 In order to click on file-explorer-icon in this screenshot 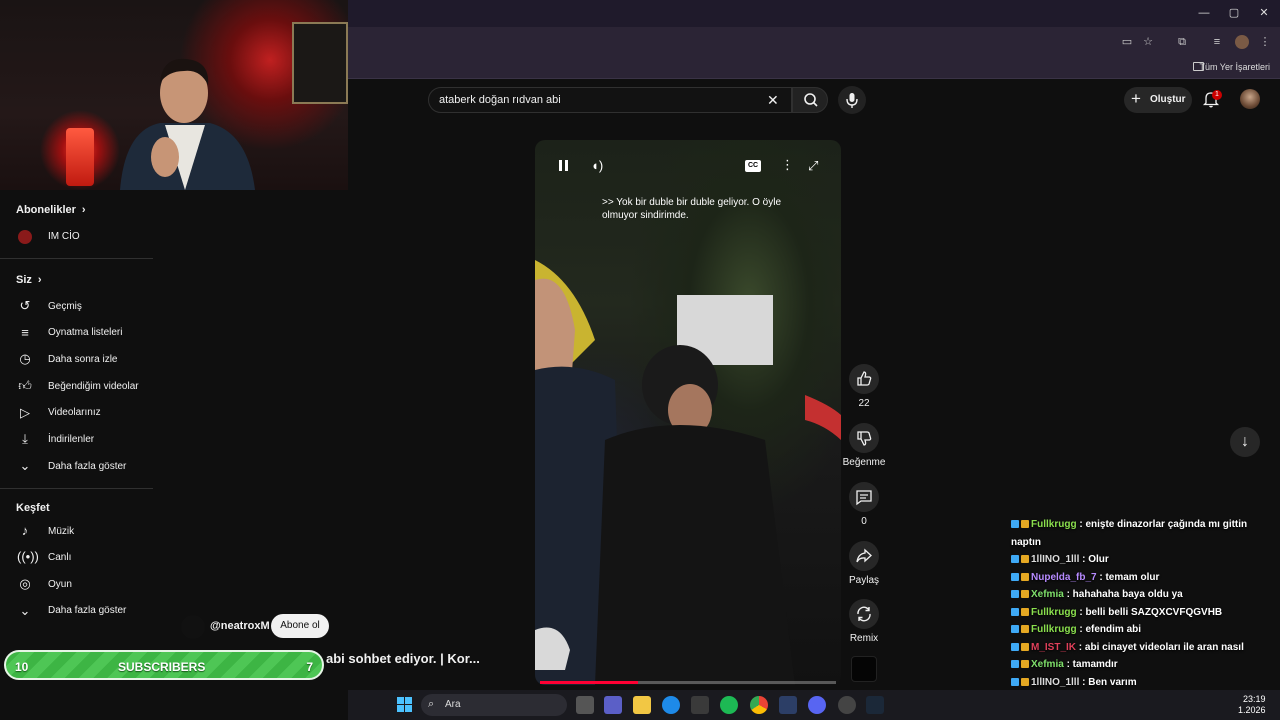, I will do `click(642, 705)`.